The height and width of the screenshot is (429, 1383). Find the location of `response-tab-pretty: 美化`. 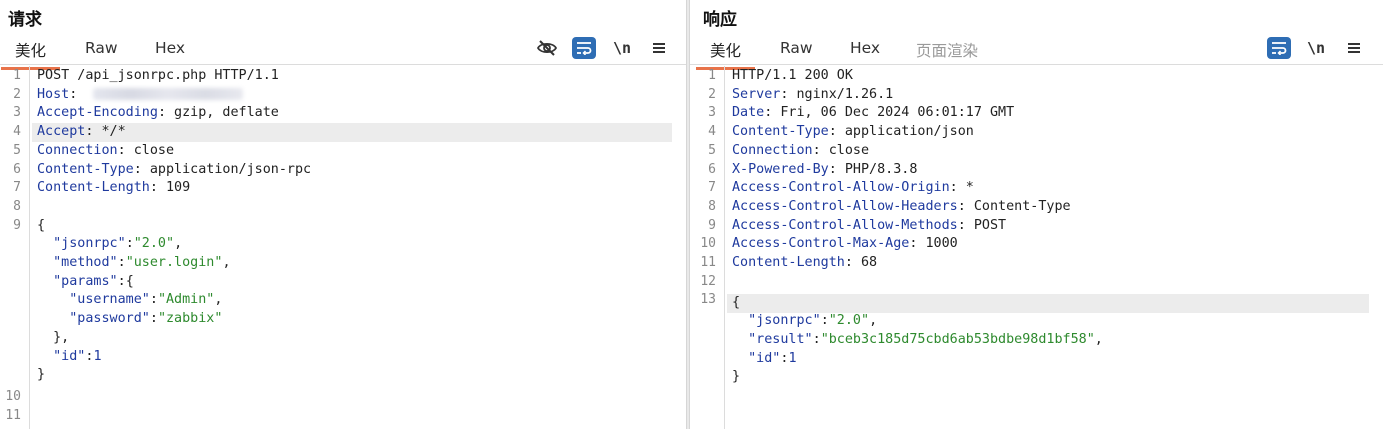

response-tab-pretty: 美化 is located at coordinates (725, 54).